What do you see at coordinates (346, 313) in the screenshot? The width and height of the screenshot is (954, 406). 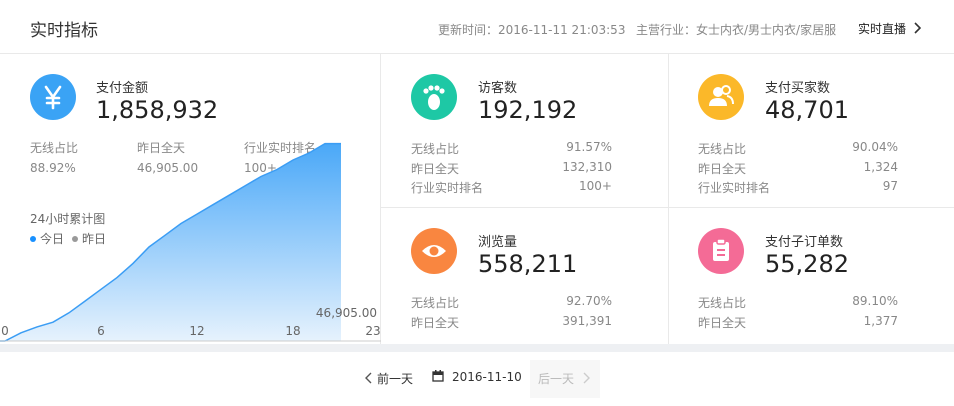 I see `yesterday-total-label: 46,905.00` at bounding box center [346, 313].